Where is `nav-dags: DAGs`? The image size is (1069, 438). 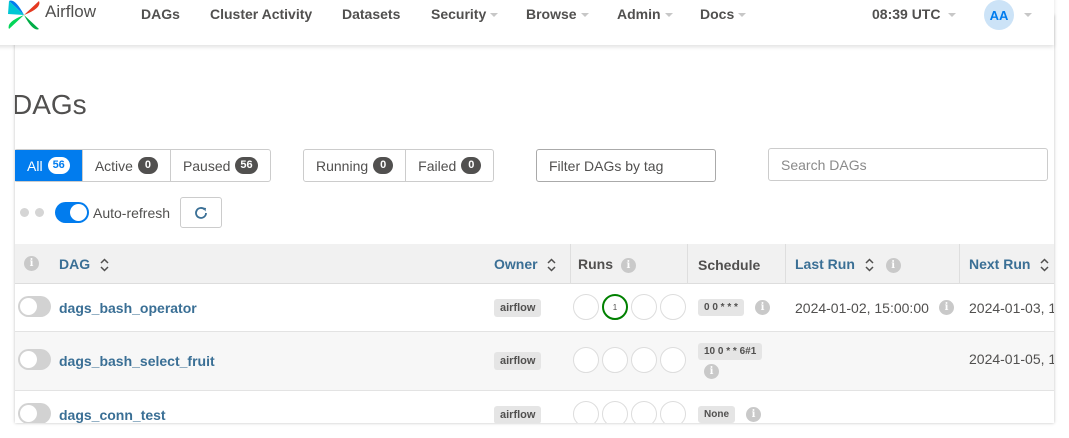 nav-dags: DAGs is located at coordinates (160, 14).